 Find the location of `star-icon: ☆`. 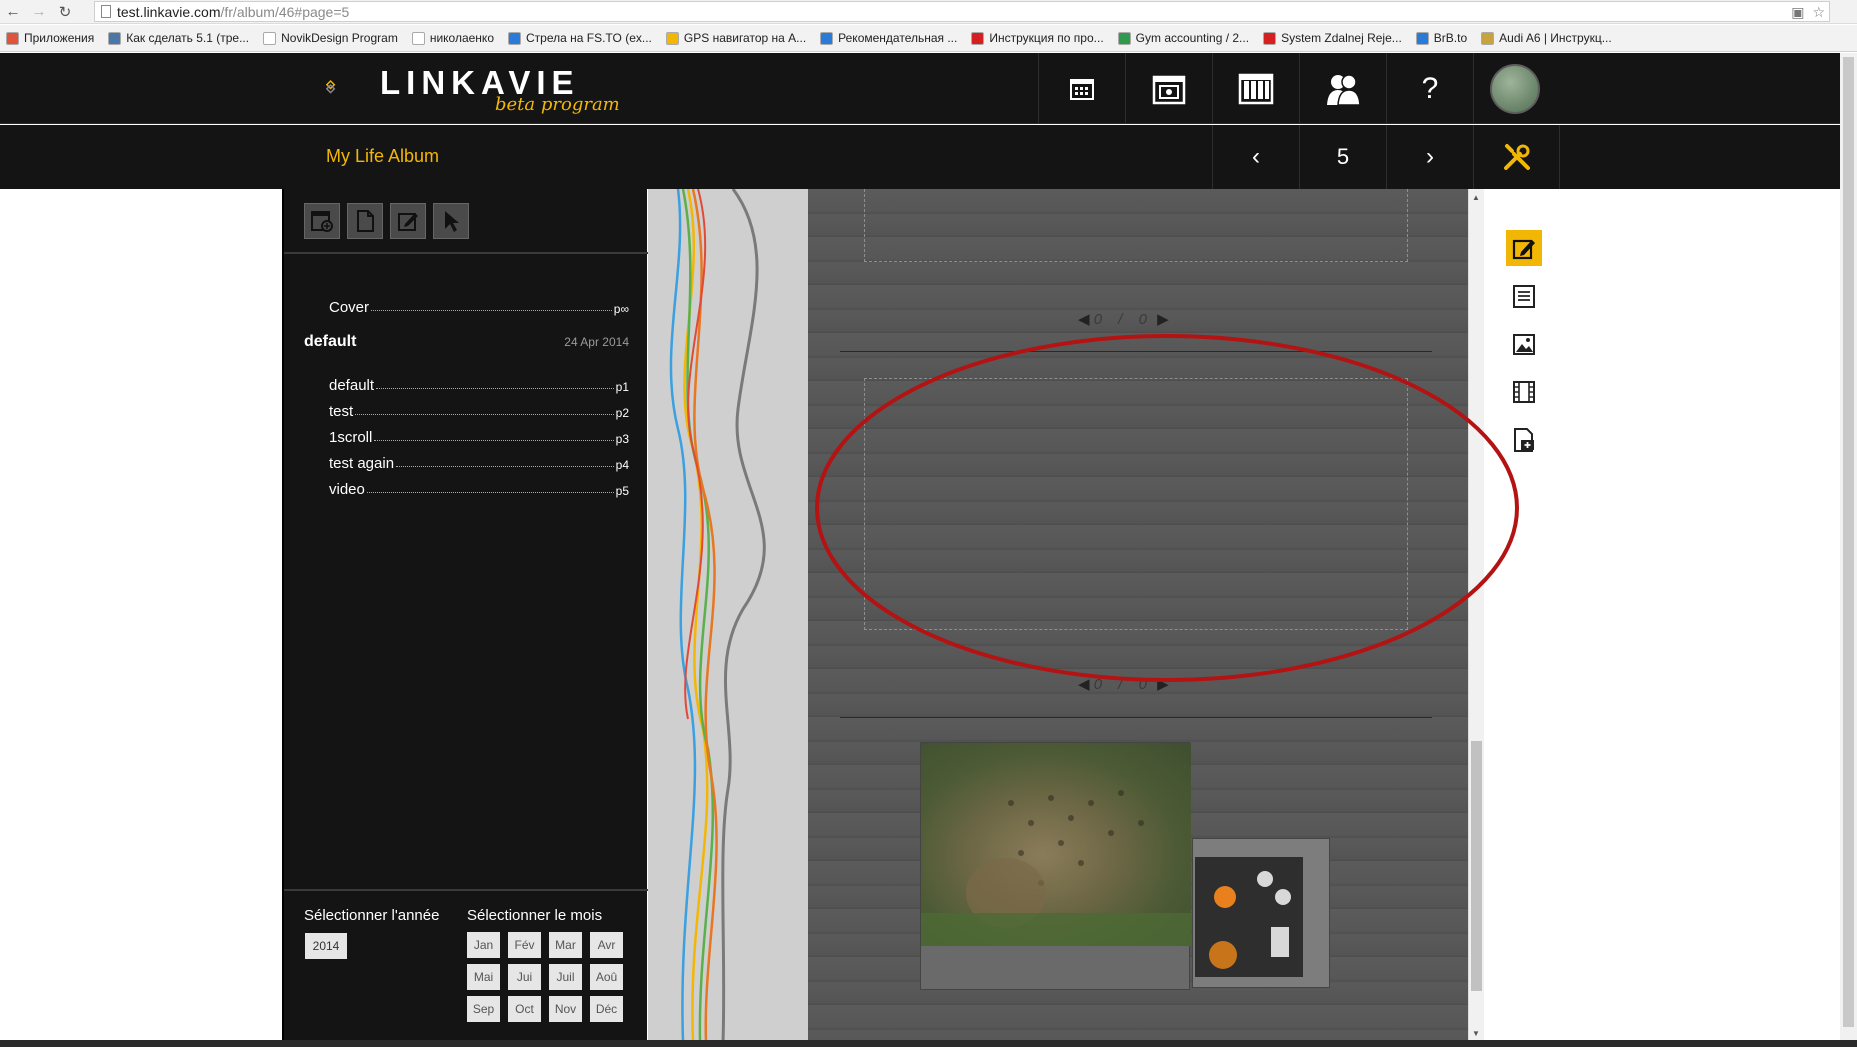

star-icon: ☆ is located at coordinates (1818, 12).